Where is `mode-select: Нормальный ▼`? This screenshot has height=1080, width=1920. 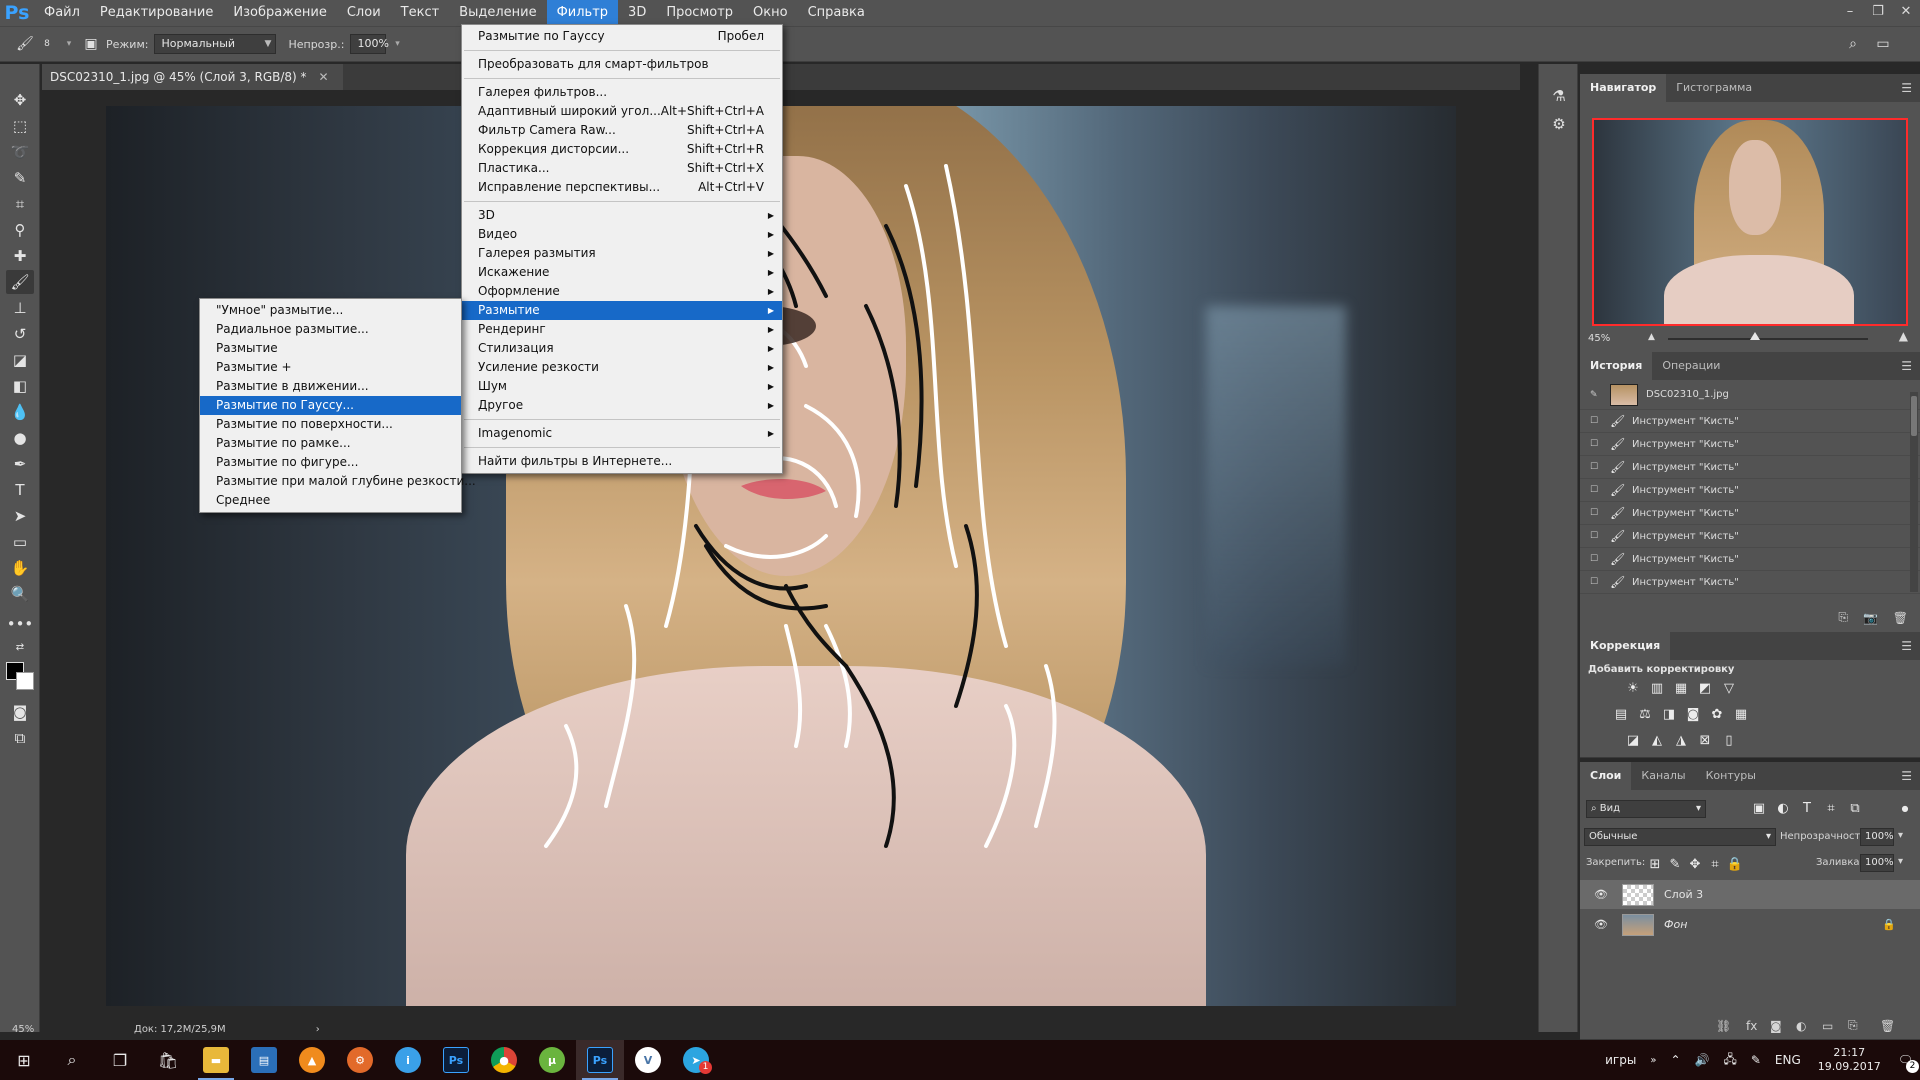
mode-select: Нормальный ▼ is located at coordinates (215, 44).